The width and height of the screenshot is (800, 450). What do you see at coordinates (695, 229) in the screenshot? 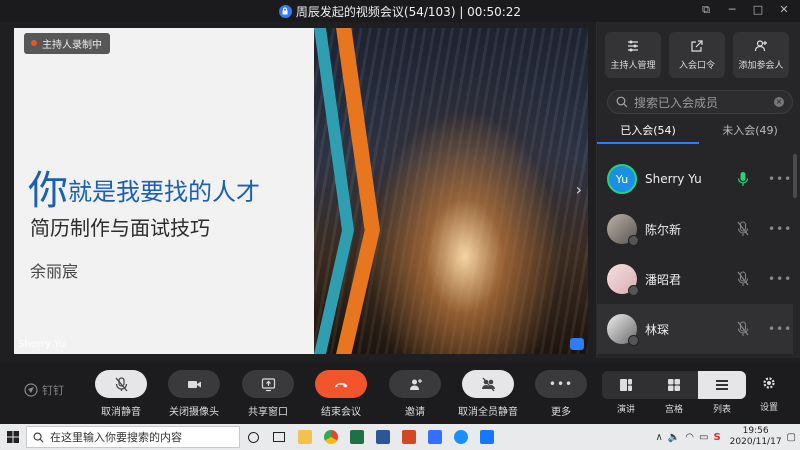
I see `member-row: 陈尔新 •••` at bounding box center [695, 229].